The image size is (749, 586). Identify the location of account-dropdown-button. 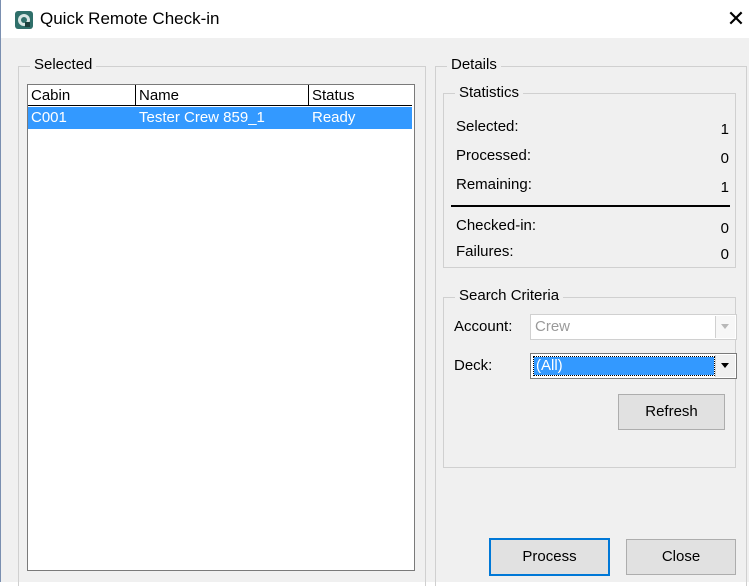
(725, 327).